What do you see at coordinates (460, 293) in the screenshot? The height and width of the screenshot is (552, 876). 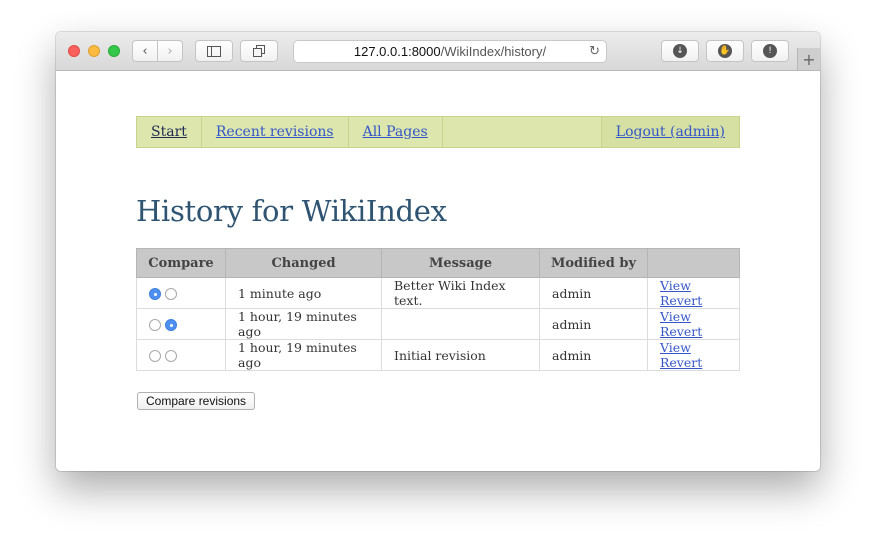 I see `message-cell: Better Wiki Index text.` at bounding box center [460, 293].